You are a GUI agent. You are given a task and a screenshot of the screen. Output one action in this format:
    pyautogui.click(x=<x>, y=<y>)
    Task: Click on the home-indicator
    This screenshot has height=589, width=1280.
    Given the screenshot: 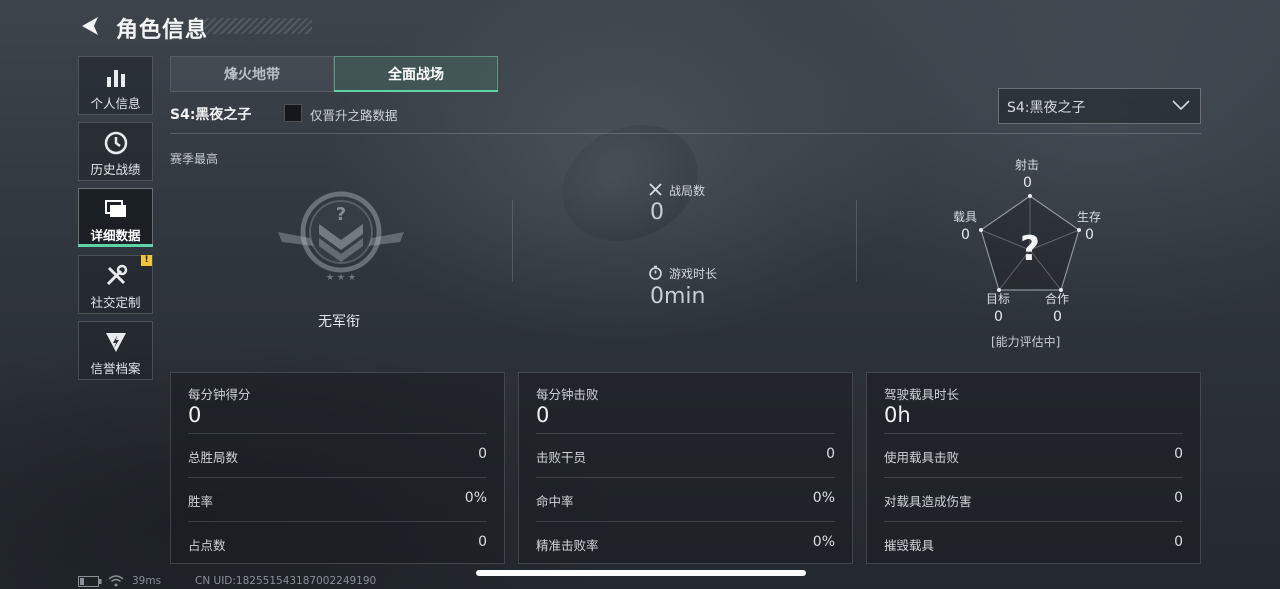 What is the action you would take?
    pyautogui.click(x=641, y=573)
    